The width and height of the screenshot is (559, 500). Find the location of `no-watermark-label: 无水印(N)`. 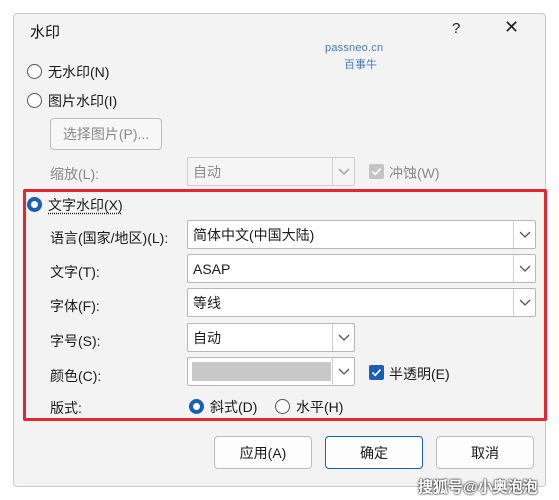

no-watermark-label: 无水印(N) is located at coordinates (78, 72).